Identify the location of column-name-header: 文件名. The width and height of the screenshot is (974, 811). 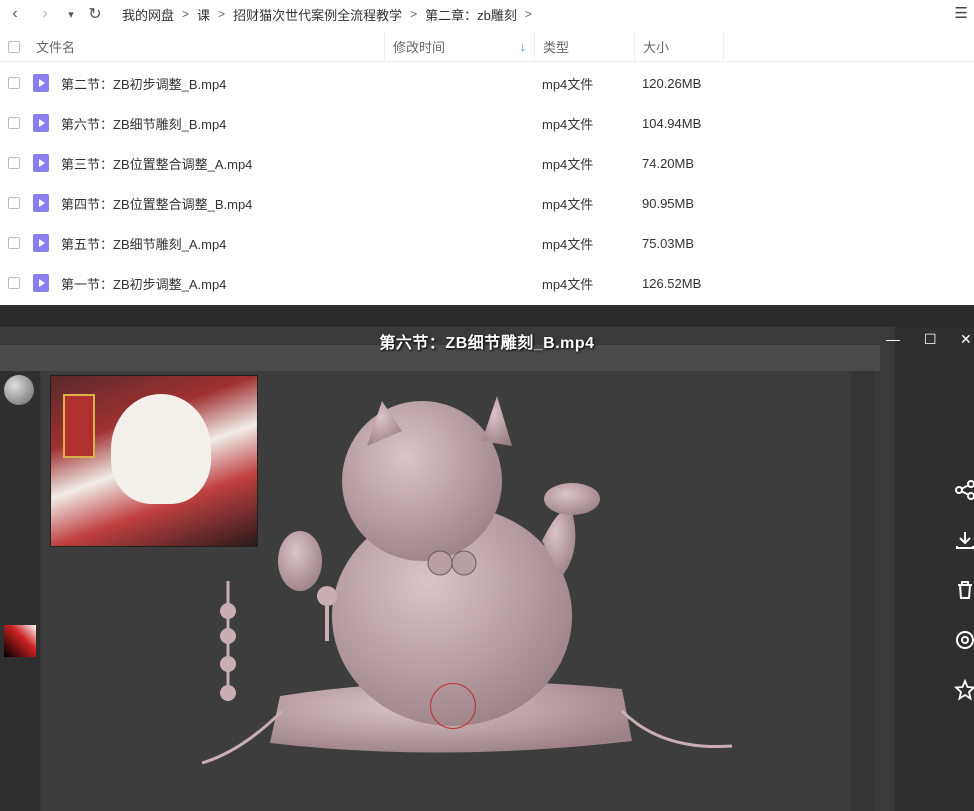
(55, 46).